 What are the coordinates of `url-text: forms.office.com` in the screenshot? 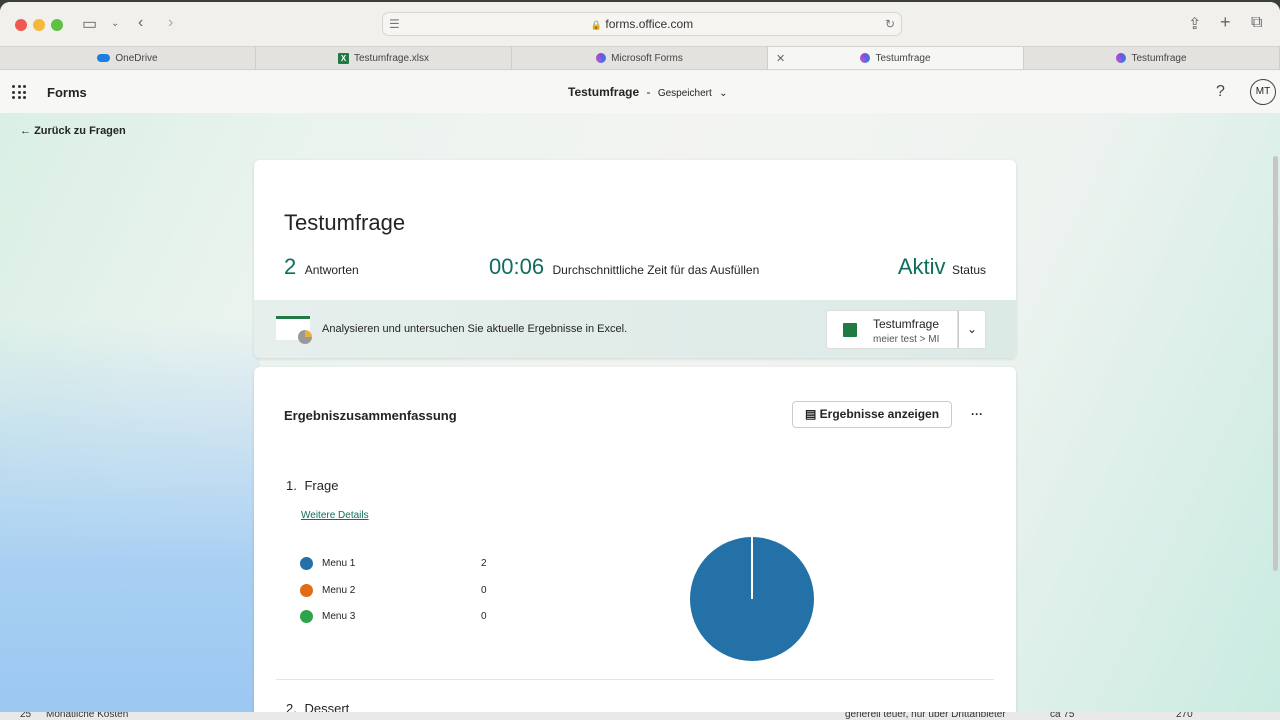 It's located at (649, 24).